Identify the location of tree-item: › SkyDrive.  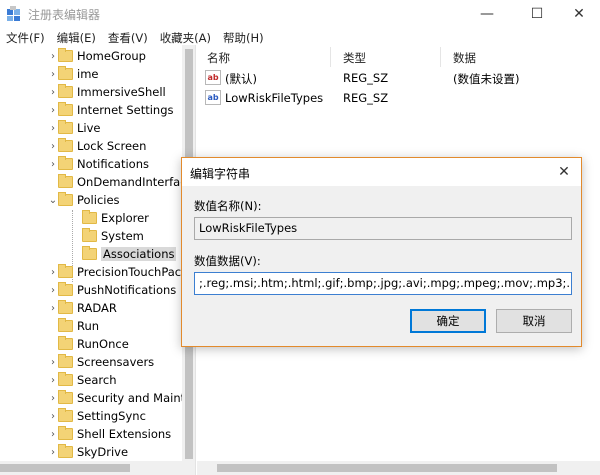
(121, 452).